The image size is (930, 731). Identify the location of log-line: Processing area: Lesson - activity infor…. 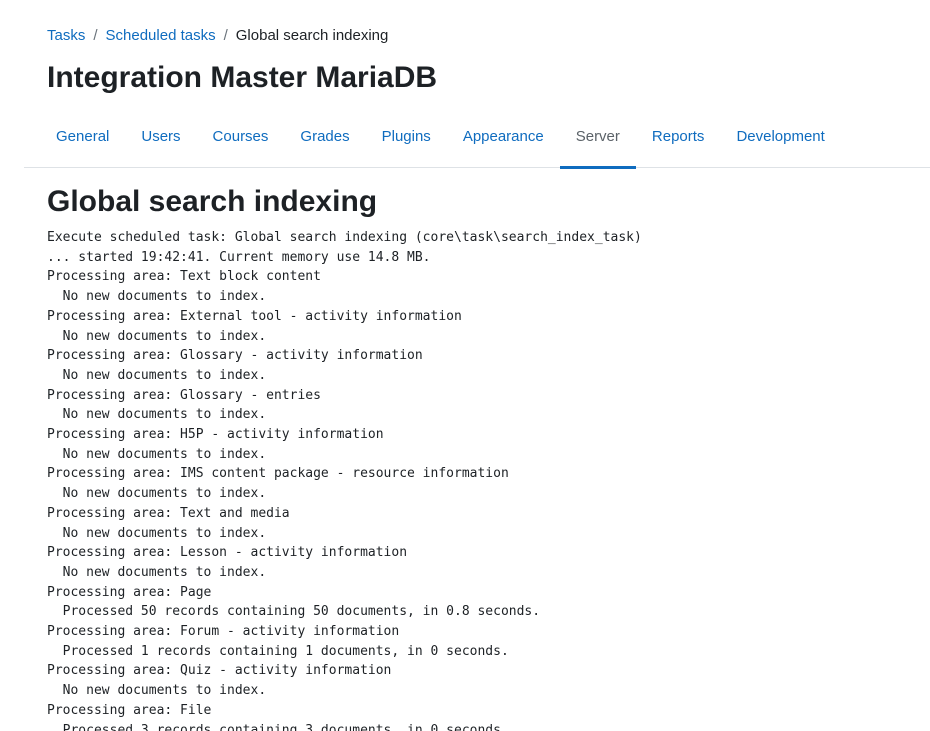
(227, 553).